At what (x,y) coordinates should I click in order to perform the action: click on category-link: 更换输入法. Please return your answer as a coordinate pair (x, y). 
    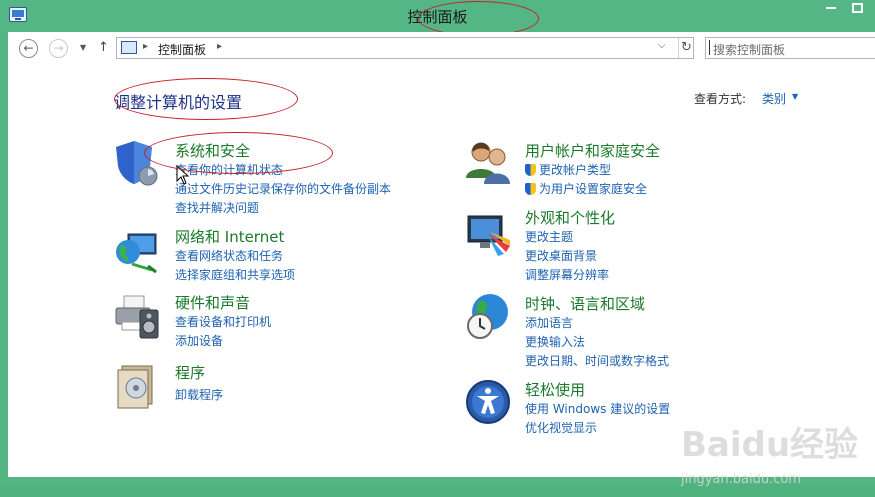
    Looking at the image, I should click on (555, 341).